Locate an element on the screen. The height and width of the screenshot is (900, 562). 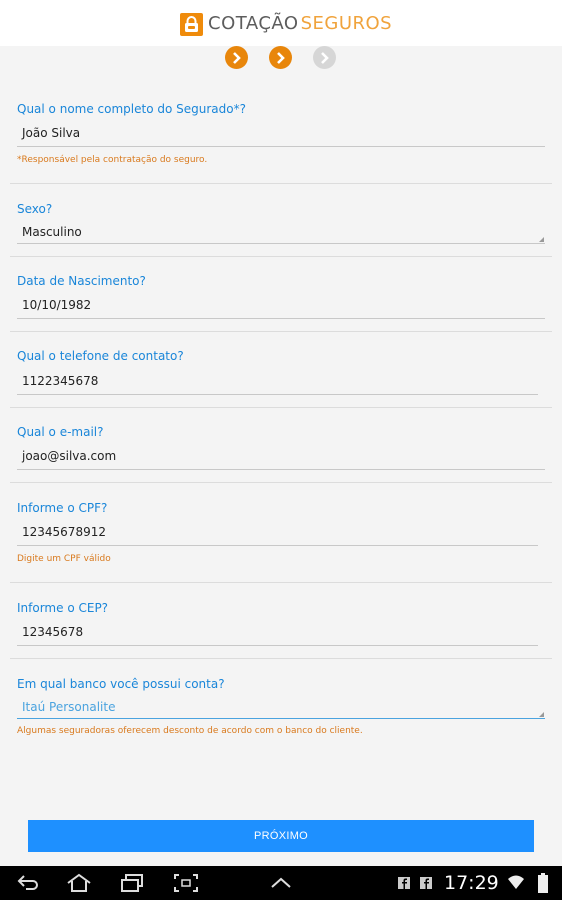
cep-underline is located at coordinates (277, 645).